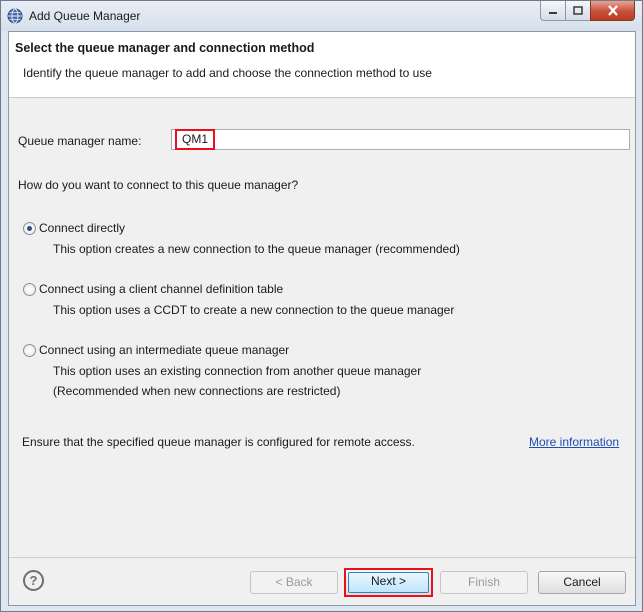 The width and height of the screenshot is (643, 612). What do you see at coordinates (294, 582) in the screenshot?
I see `back-button: < Back` at bounding box center [294, 582].